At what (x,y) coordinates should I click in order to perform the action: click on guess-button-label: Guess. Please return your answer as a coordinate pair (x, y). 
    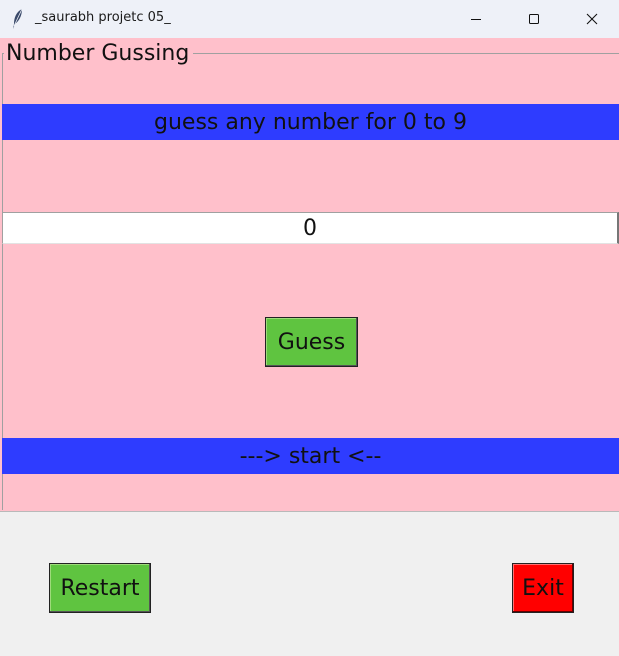
    Looking at the image, I should click on (311, 342).